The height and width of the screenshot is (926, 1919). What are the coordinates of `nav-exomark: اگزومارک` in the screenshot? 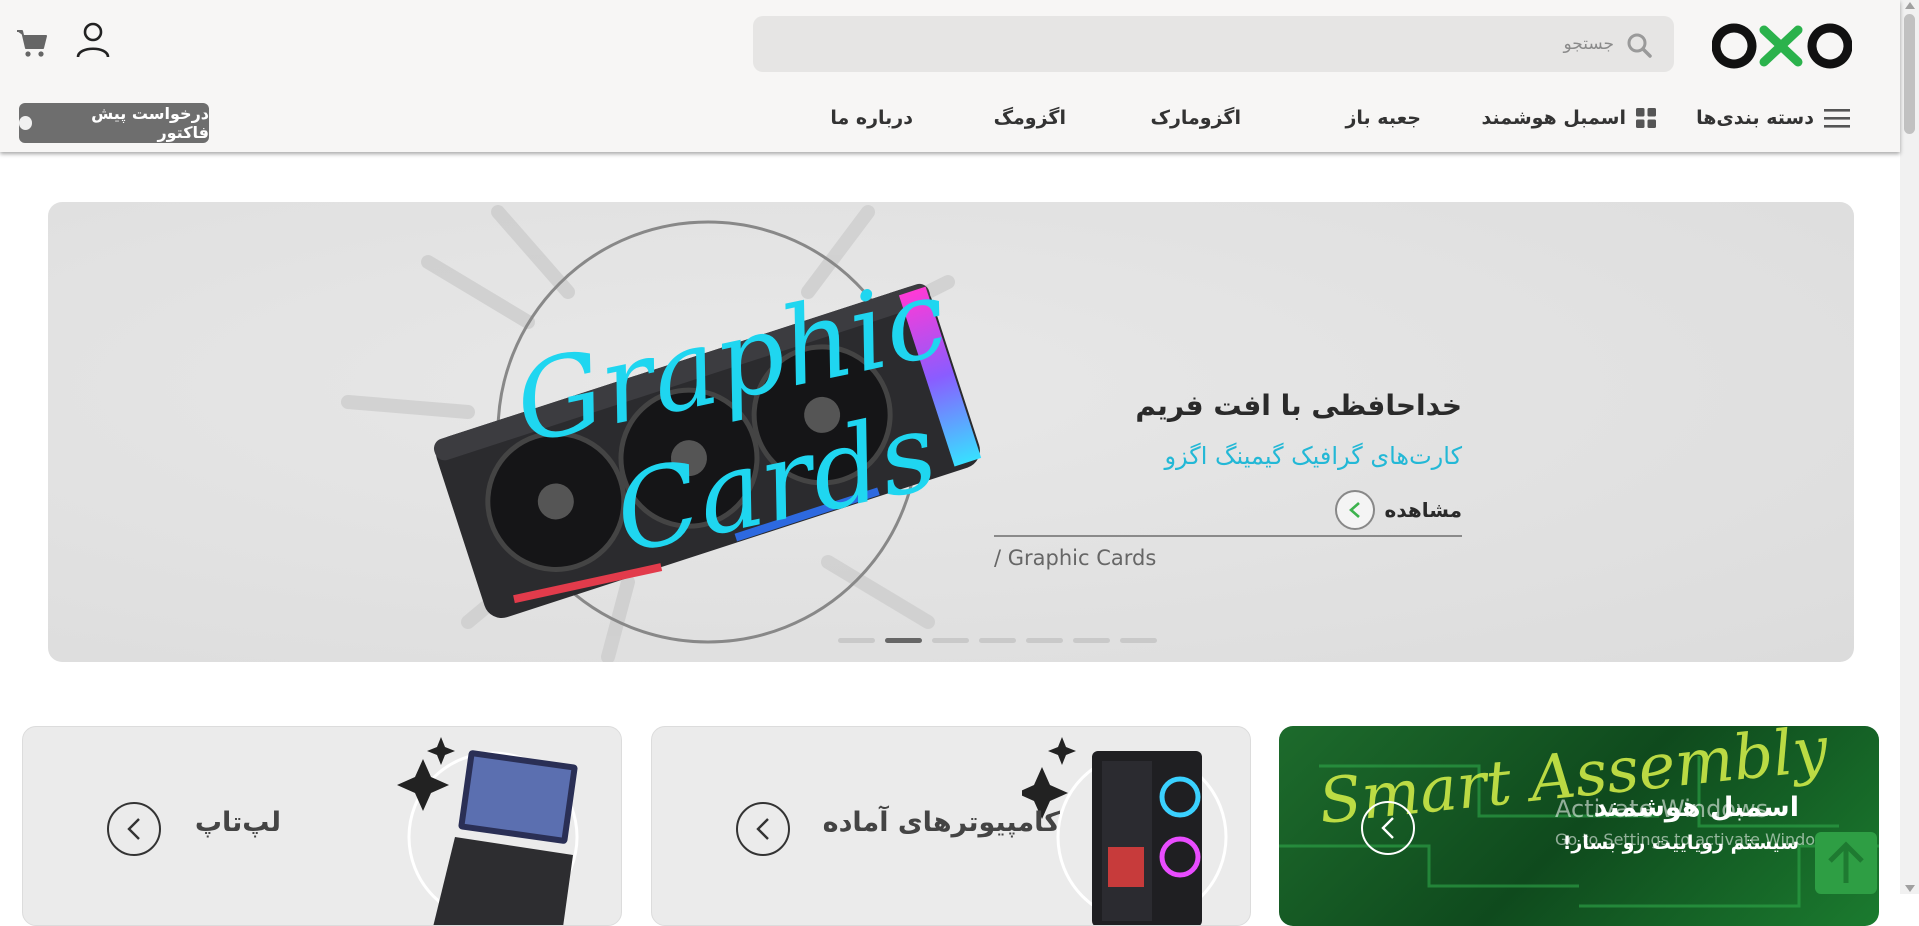 It's located at (1196, 118).